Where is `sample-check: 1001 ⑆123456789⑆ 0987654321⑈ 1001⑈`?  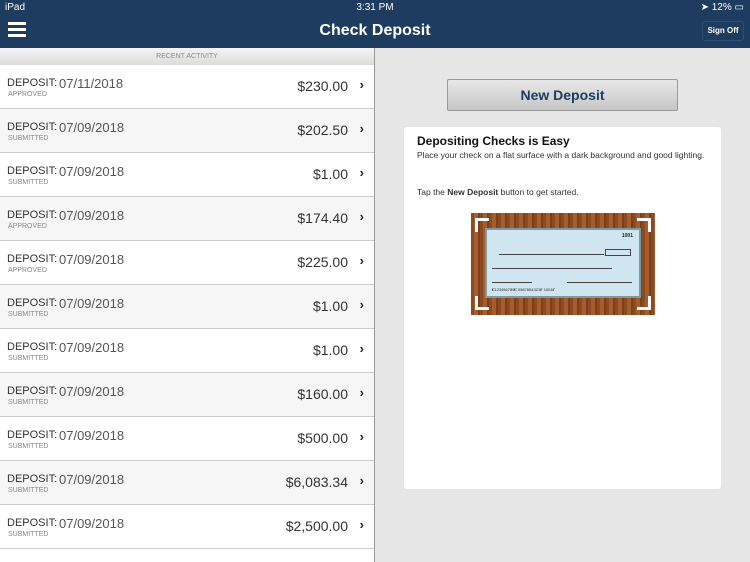 sample-check: 1001 ⑆123456789⑆ 0987654321⑈ 1001⑈ is located at coordinates (563, 263).